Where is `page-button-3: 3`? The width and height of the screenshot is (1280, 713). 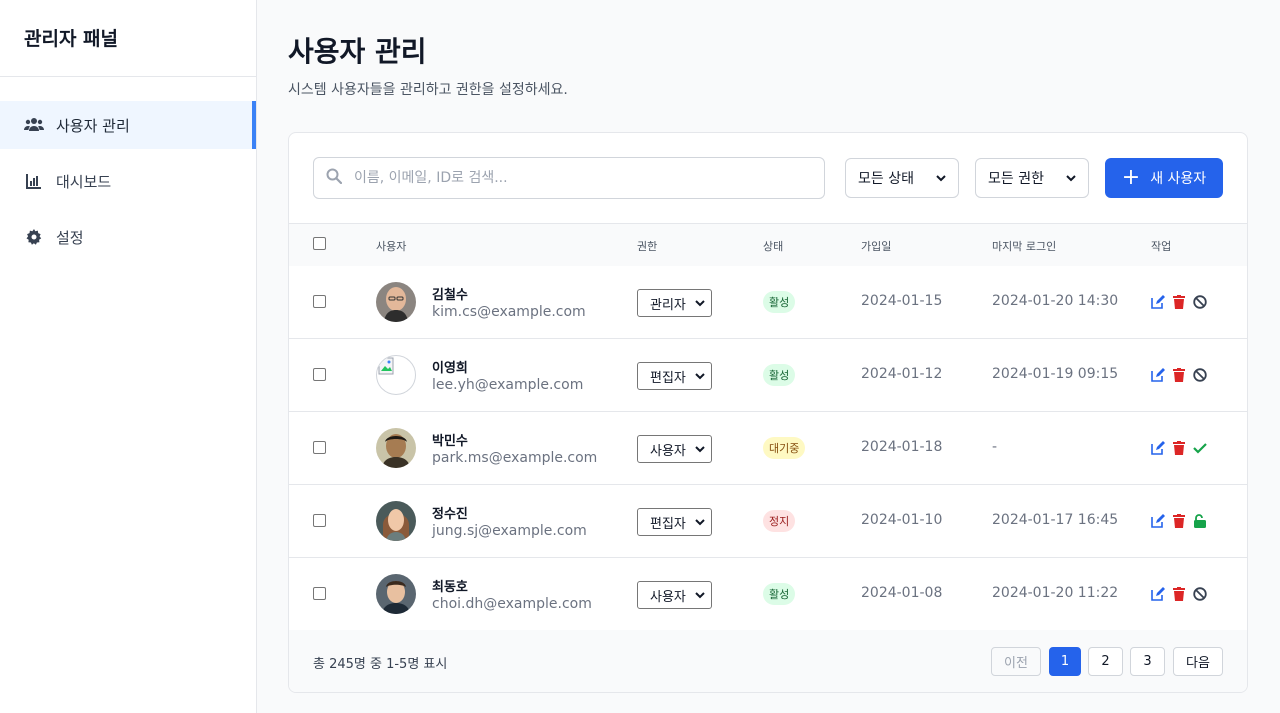 page-button-3: 3 is located at coordinates (1147, 661).